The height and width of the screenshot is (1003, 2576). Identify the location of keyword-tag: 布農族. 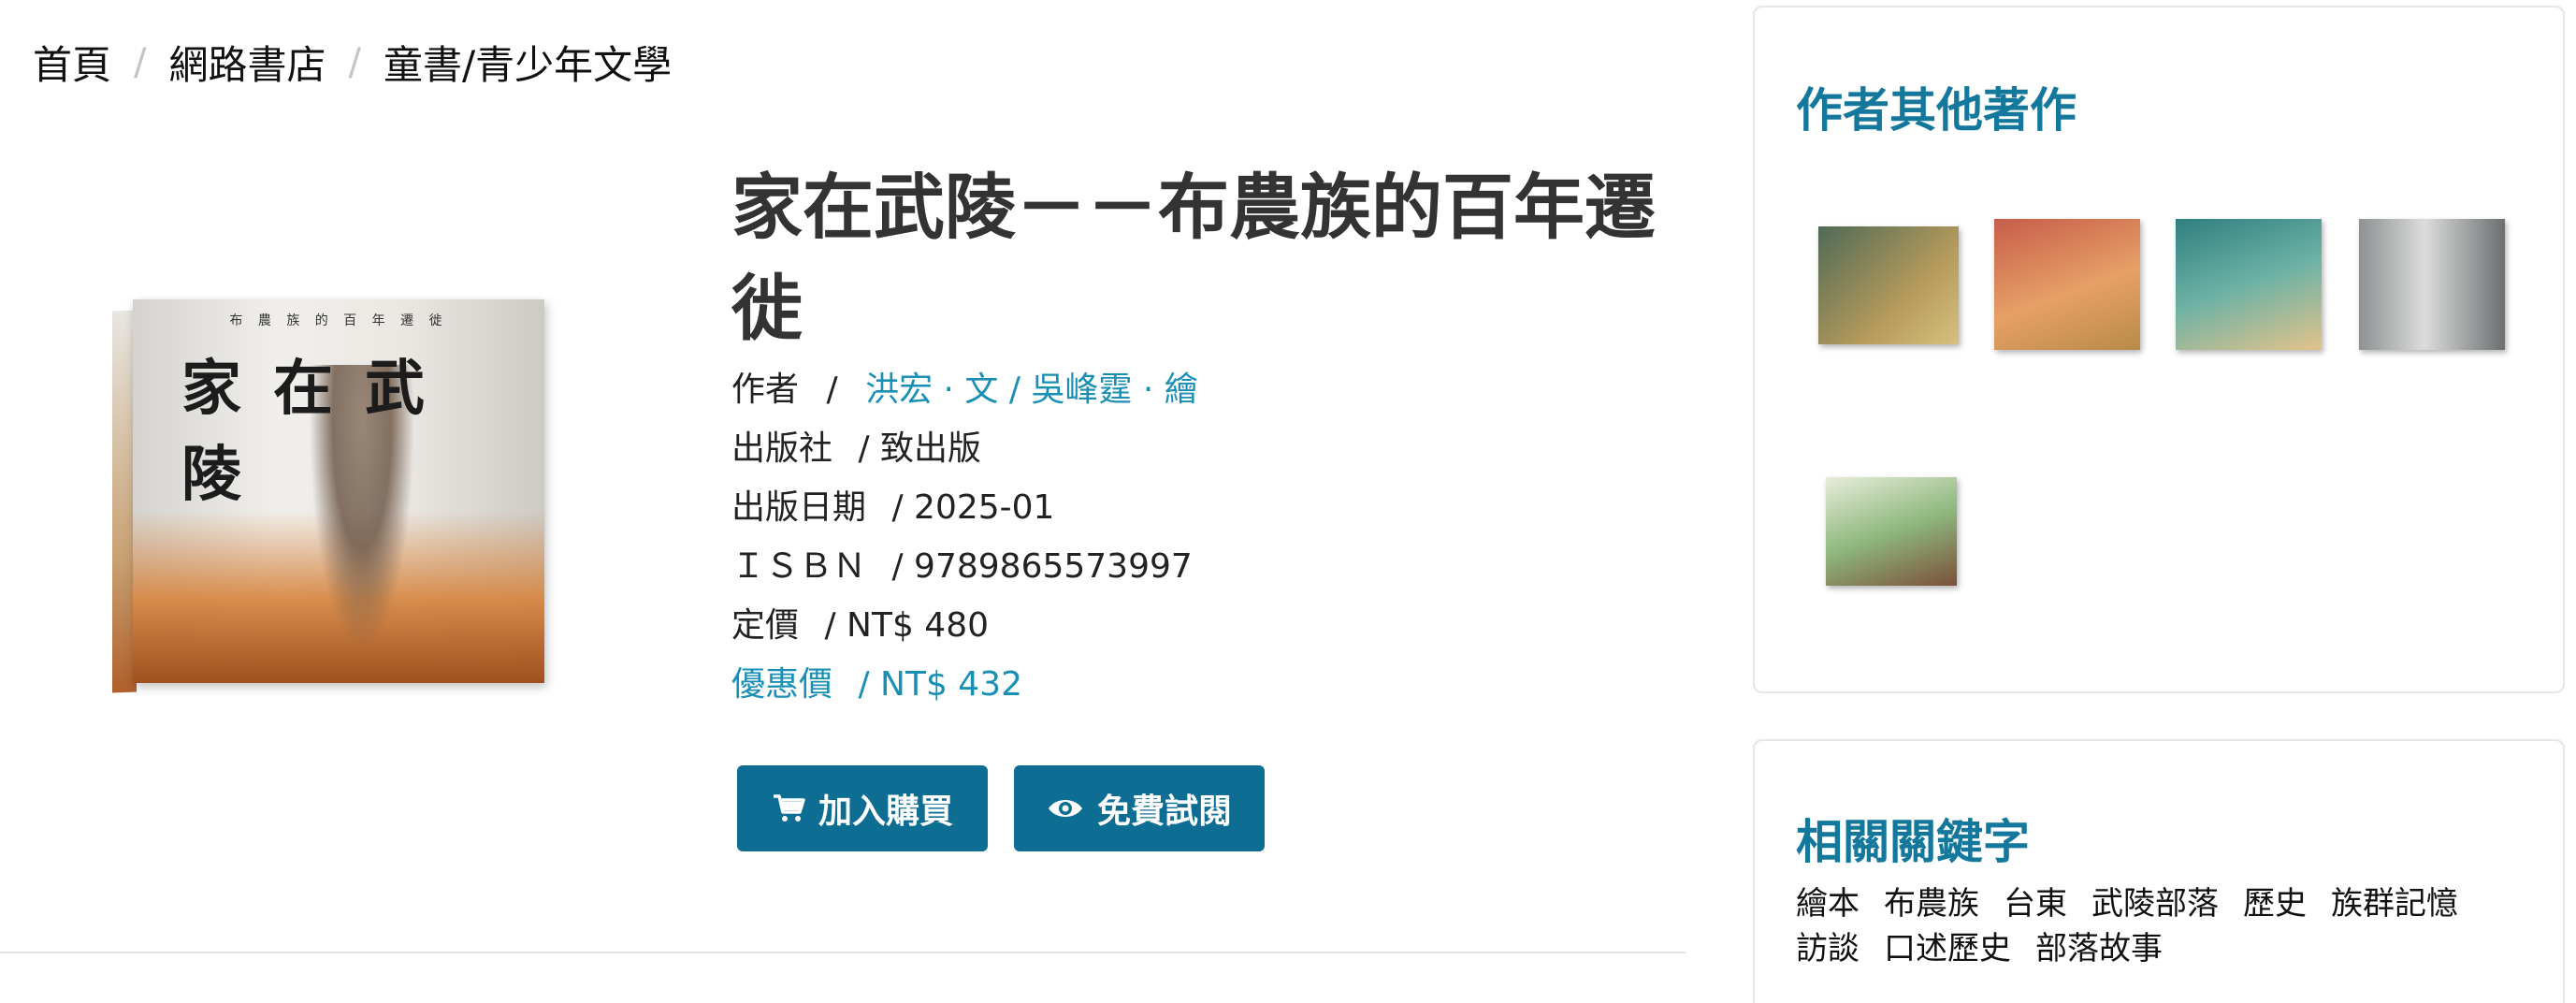
(1931, 903).